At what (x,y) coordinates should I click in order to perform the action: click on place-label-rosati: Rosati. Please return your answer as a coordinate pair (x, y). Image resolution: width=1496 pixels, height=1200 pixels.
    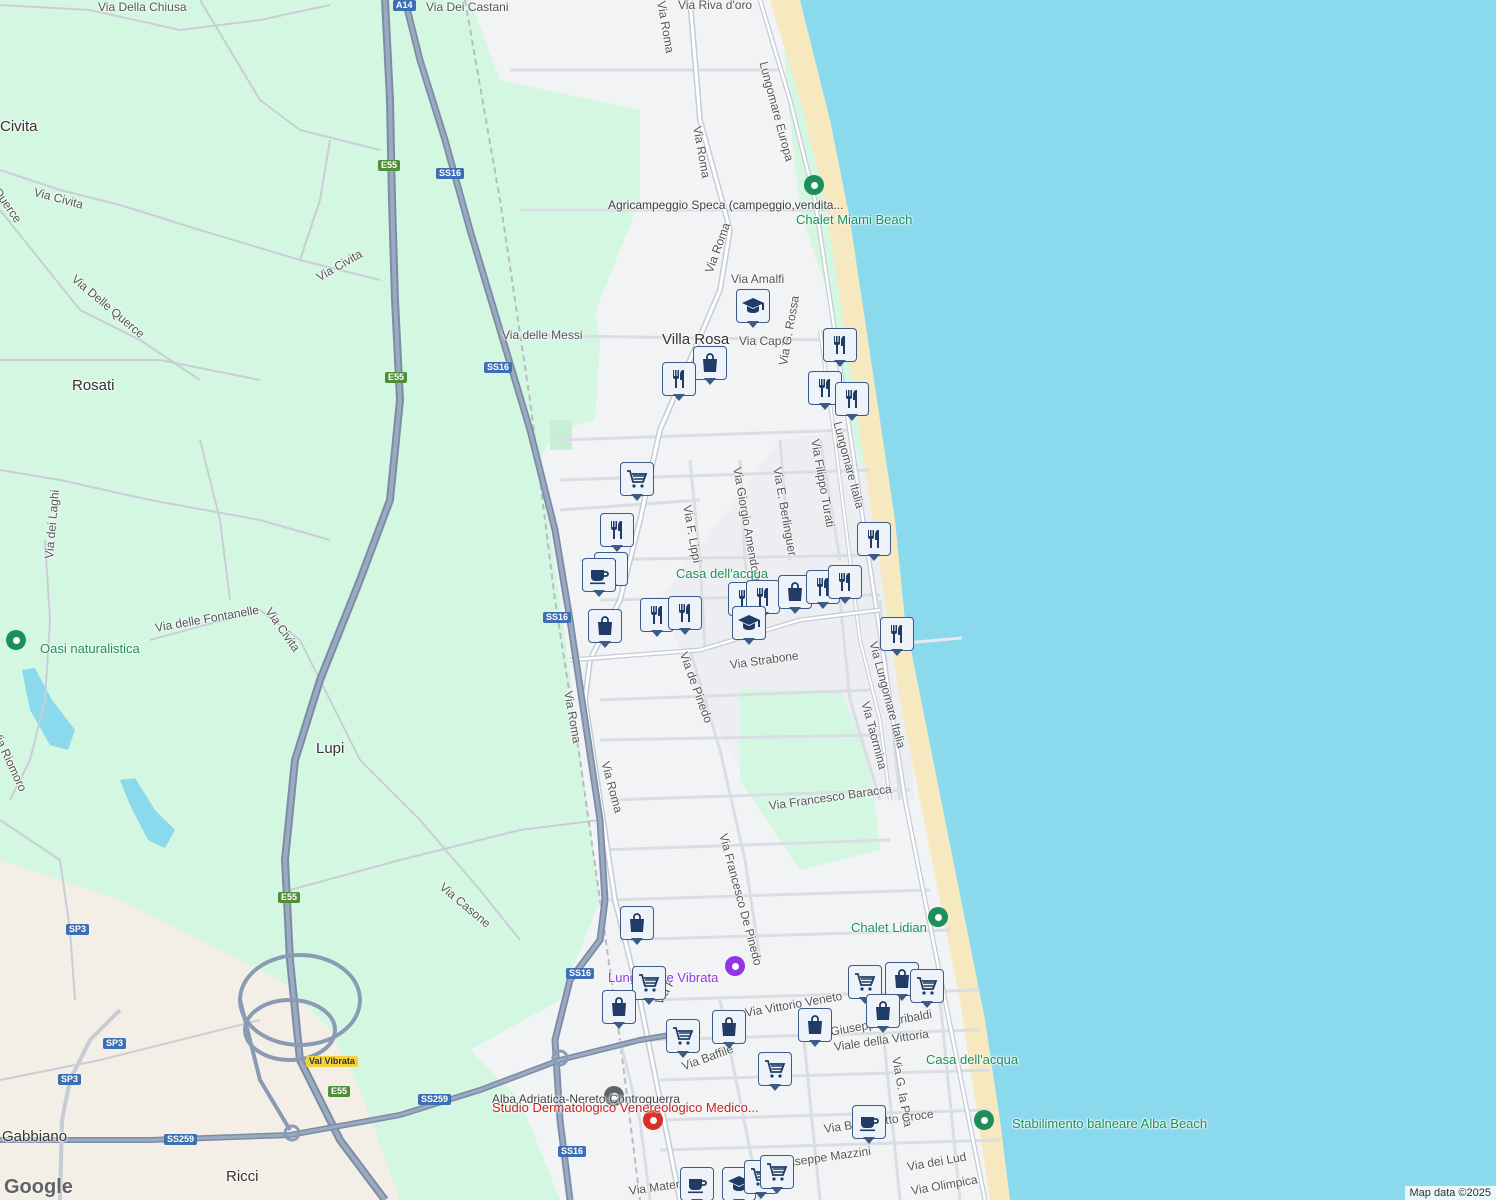
    Looking at the image, I should click on (93, 385).